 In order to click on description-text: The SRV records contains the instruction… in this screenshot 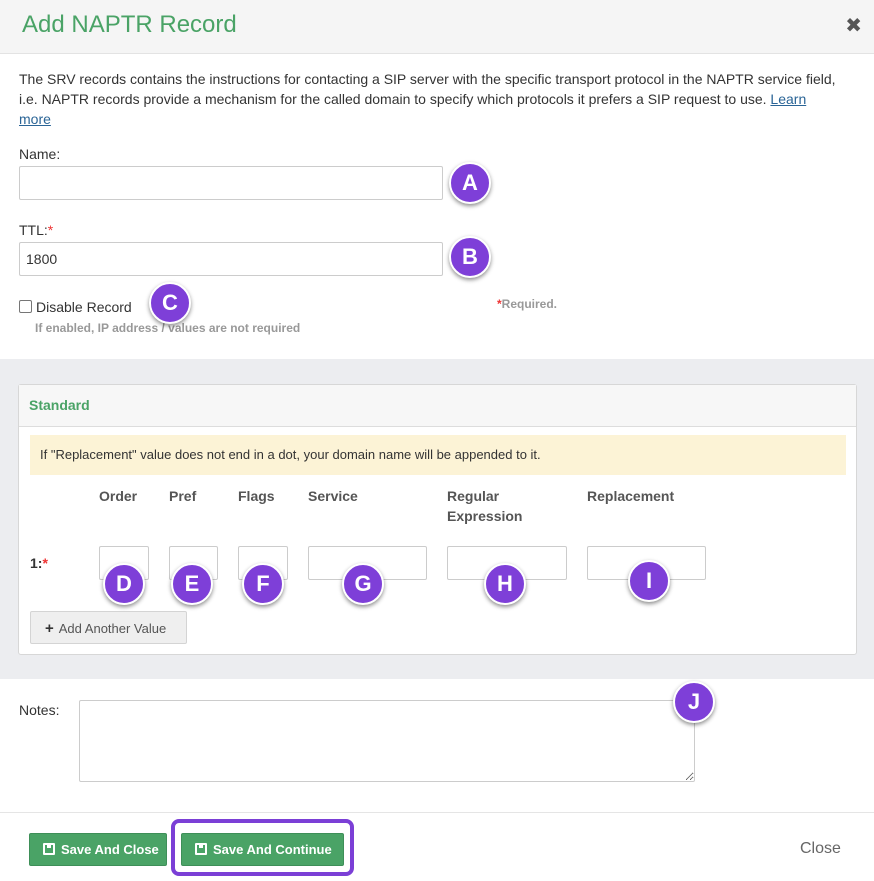, I will do `click(427, 89)`.